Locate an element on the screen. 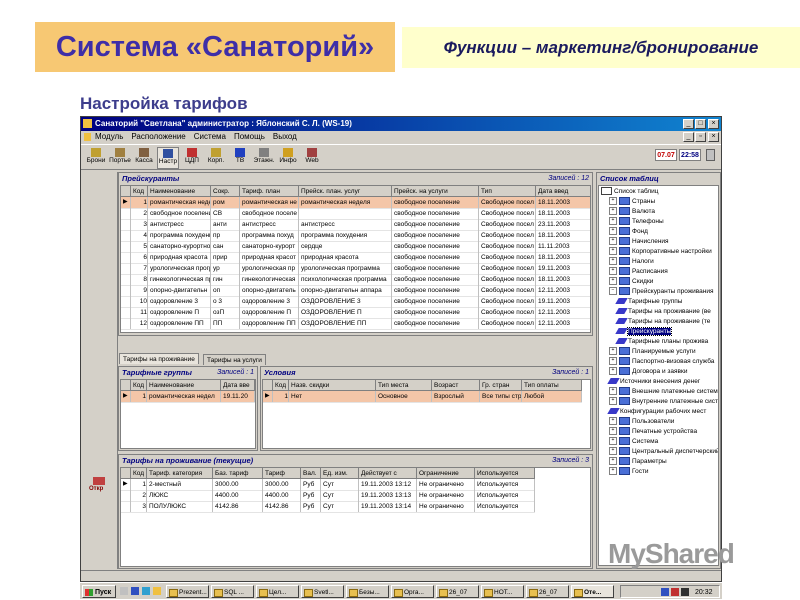 The width and height of the screenshot is (800, 600). expand-icon: − is located at coordinates (613, 291).